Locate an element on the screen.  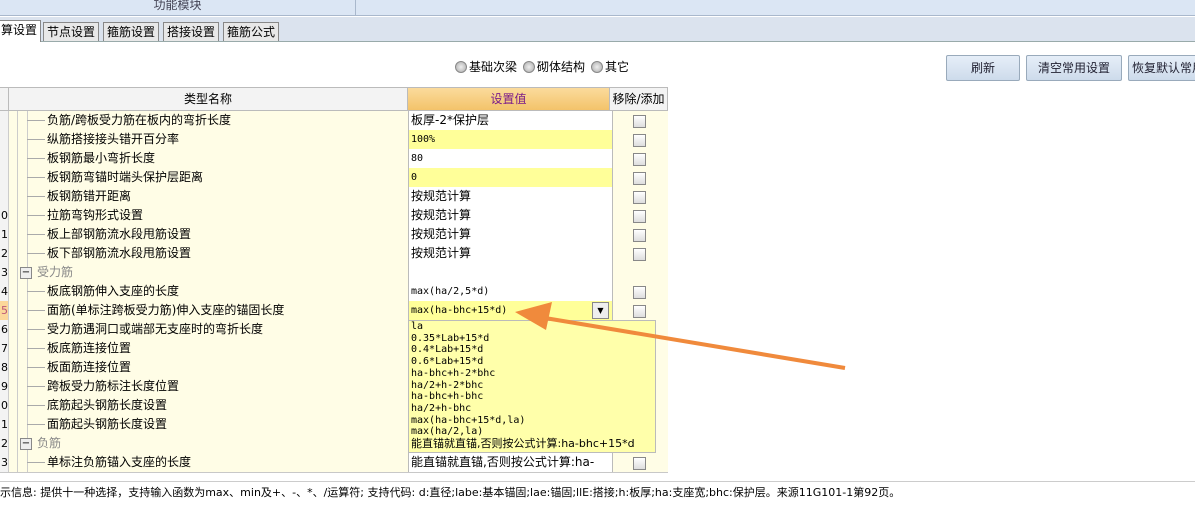
arrow-head is located at coordinates (533, 316).